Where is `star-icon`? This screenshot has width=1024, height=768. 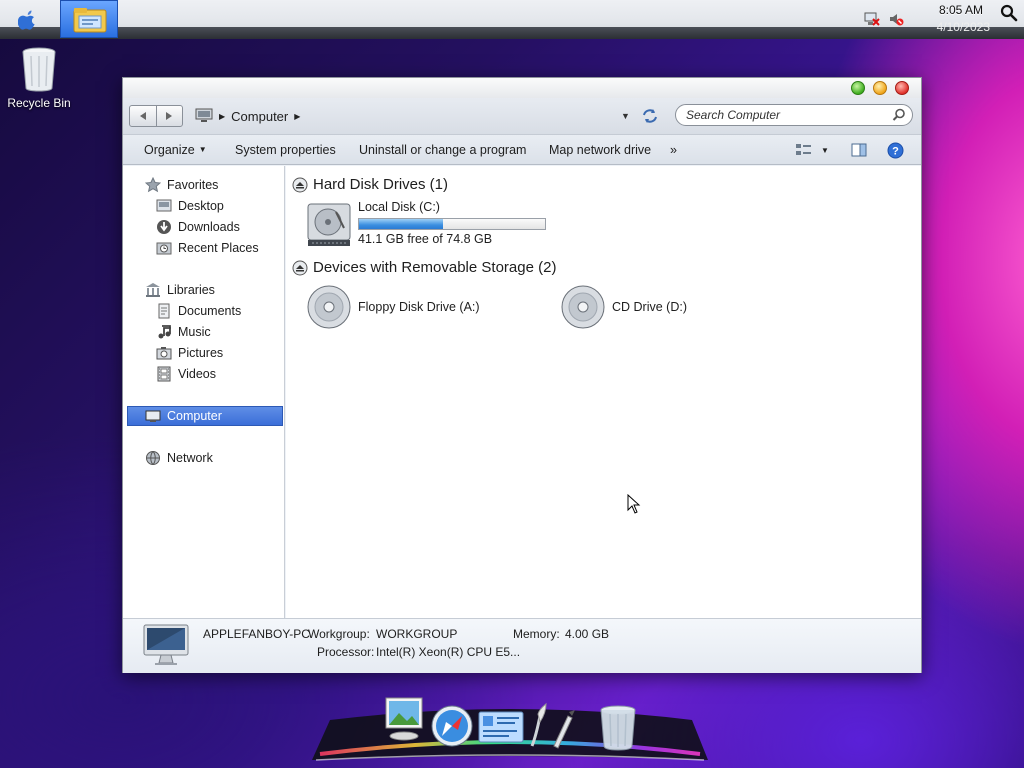 star-icon is located at coordinates (153, 185).